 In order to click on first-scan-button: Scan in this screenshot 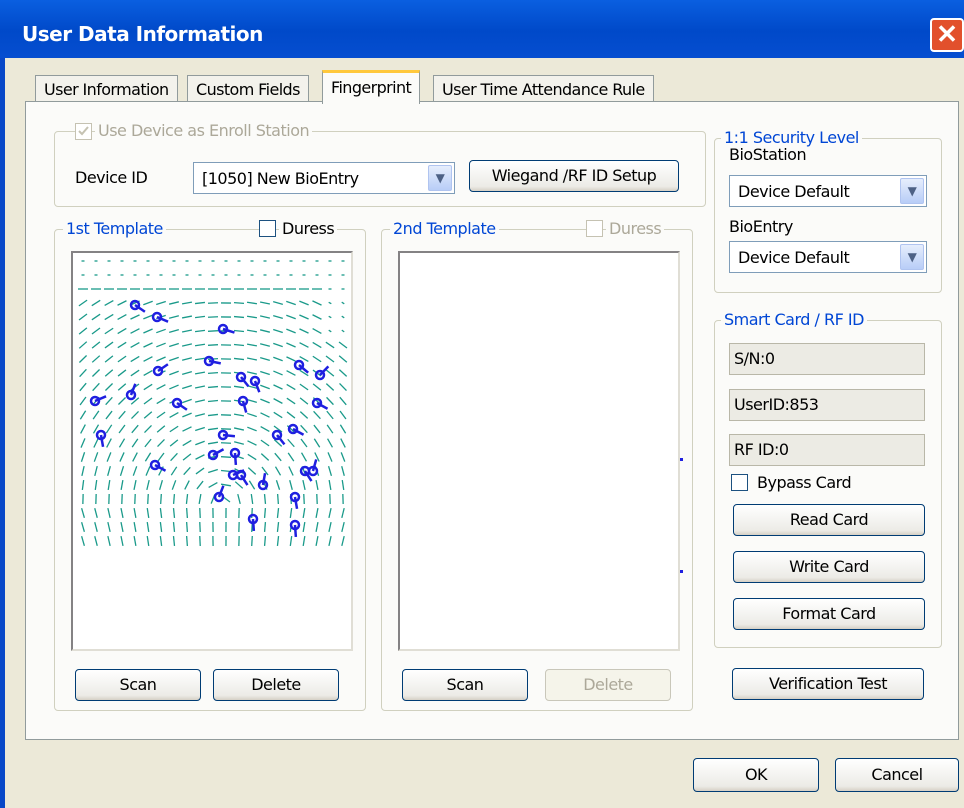, I will do `click(138, 685)`.